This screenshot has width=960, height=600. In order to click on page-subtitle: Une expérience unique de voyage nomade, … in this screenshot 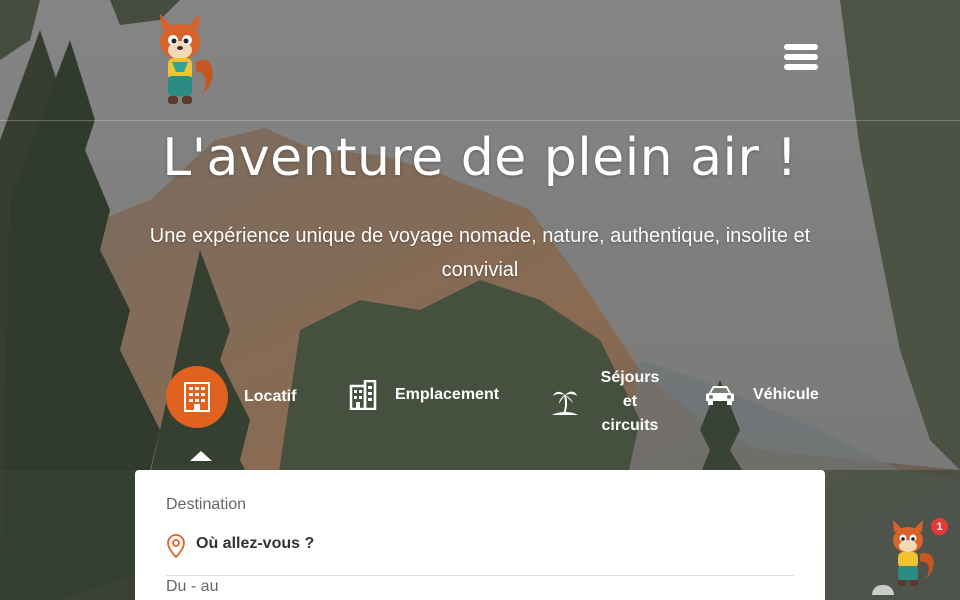, I will do `click(480, 253)`.